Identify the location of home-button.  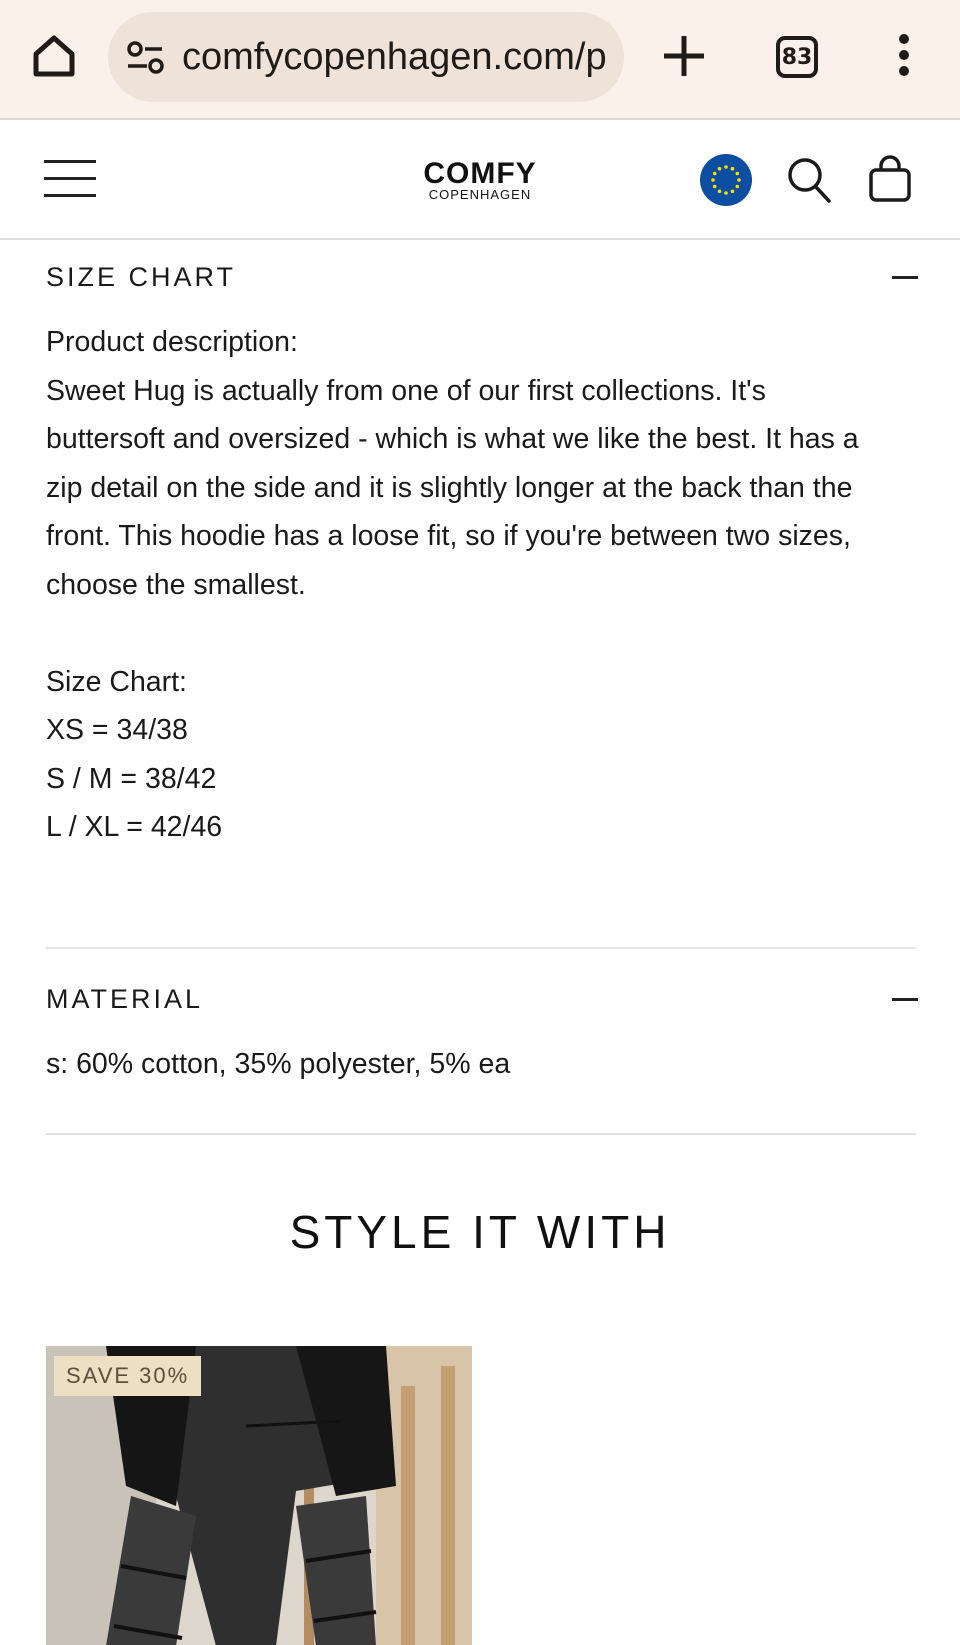
(54, 56).